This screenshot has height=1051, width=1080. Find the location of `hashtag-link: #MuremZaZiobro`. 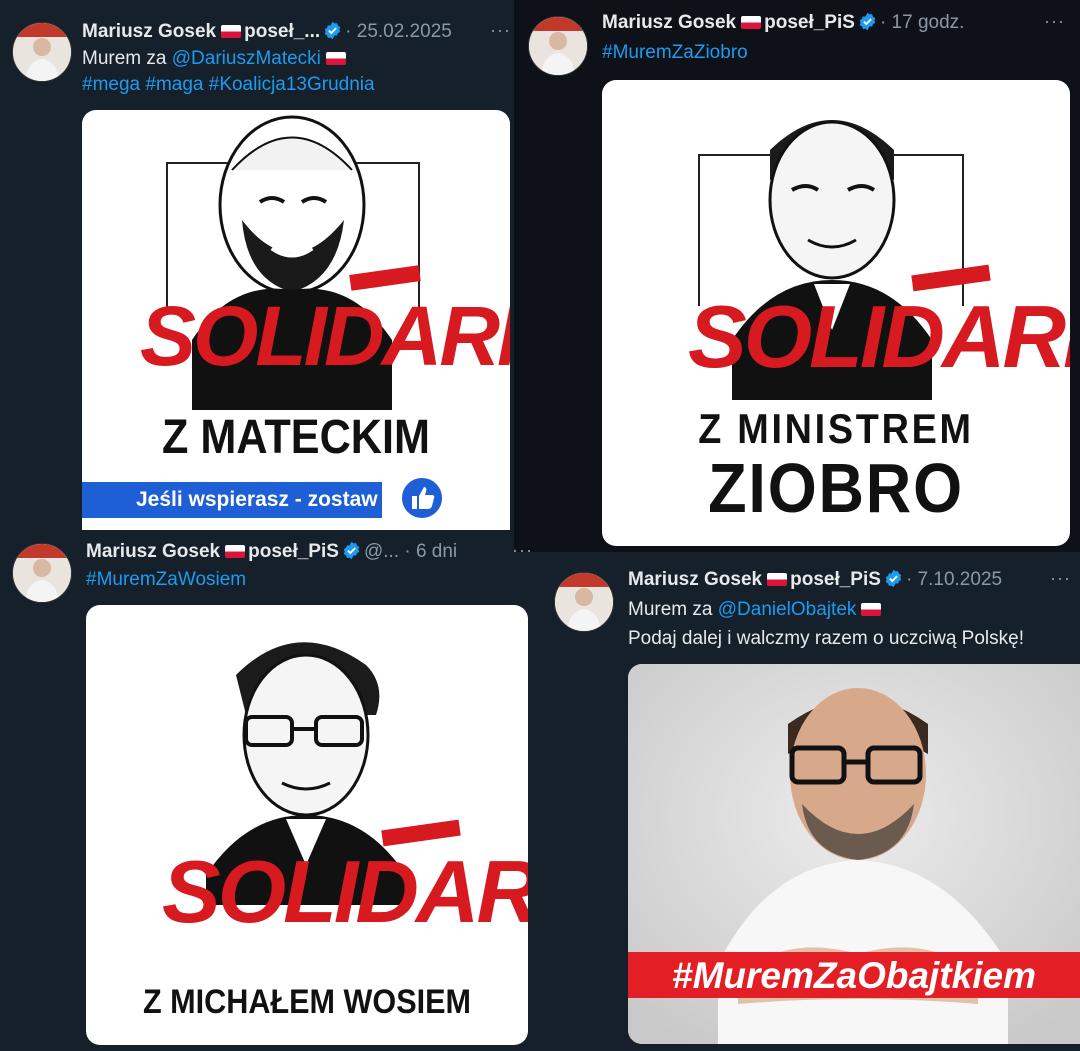

hashtag-link: #MuremZaZiobro is located at coordinates (675, 52).